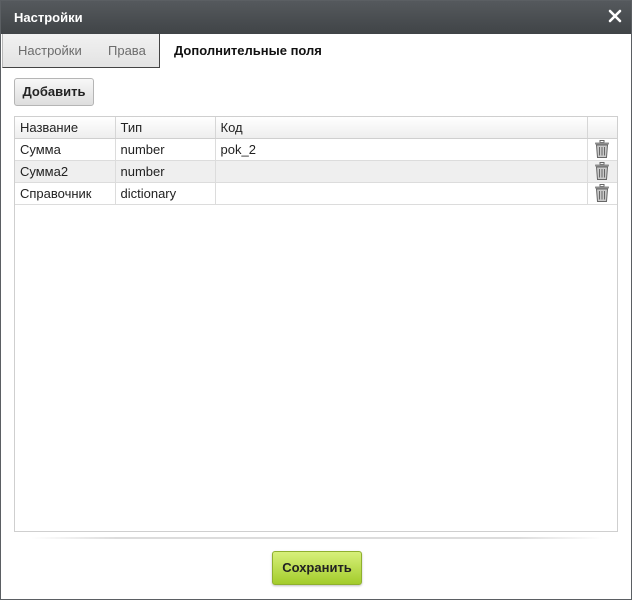  I want to click on tab-bar: Настройки Права Дополнительные поля, so click(316, 51).